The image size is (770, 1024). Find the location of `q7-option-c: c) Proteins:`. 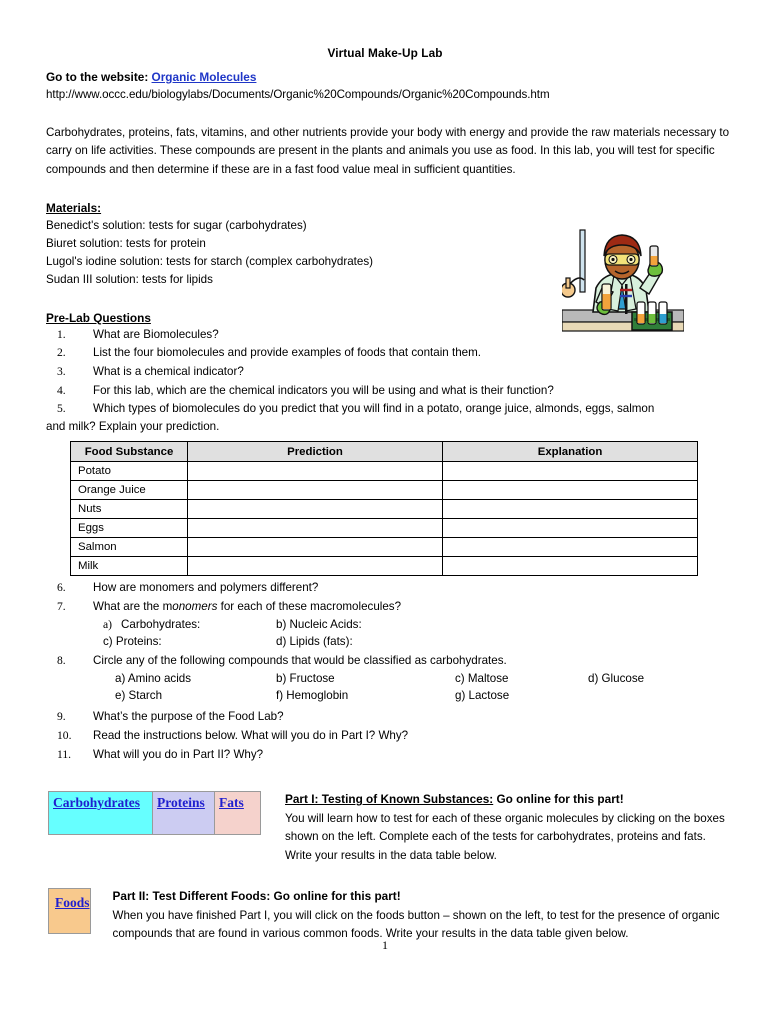

q7-option-c: c) Proteins: is located at coordinates (132, 642).